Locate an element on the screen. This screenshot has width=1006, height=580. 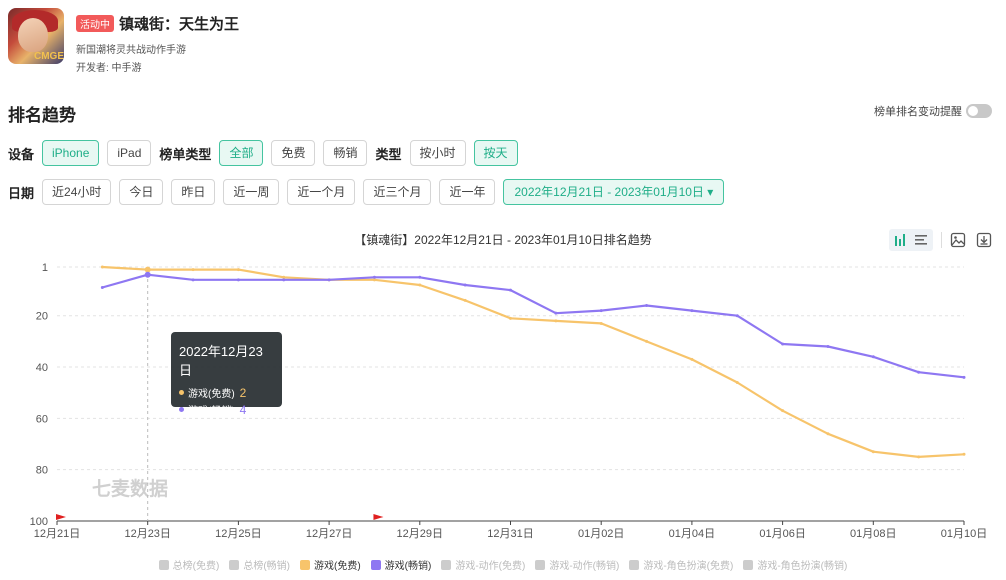
x-tick-label: 01月10日 is located at coordinates (964, 534).